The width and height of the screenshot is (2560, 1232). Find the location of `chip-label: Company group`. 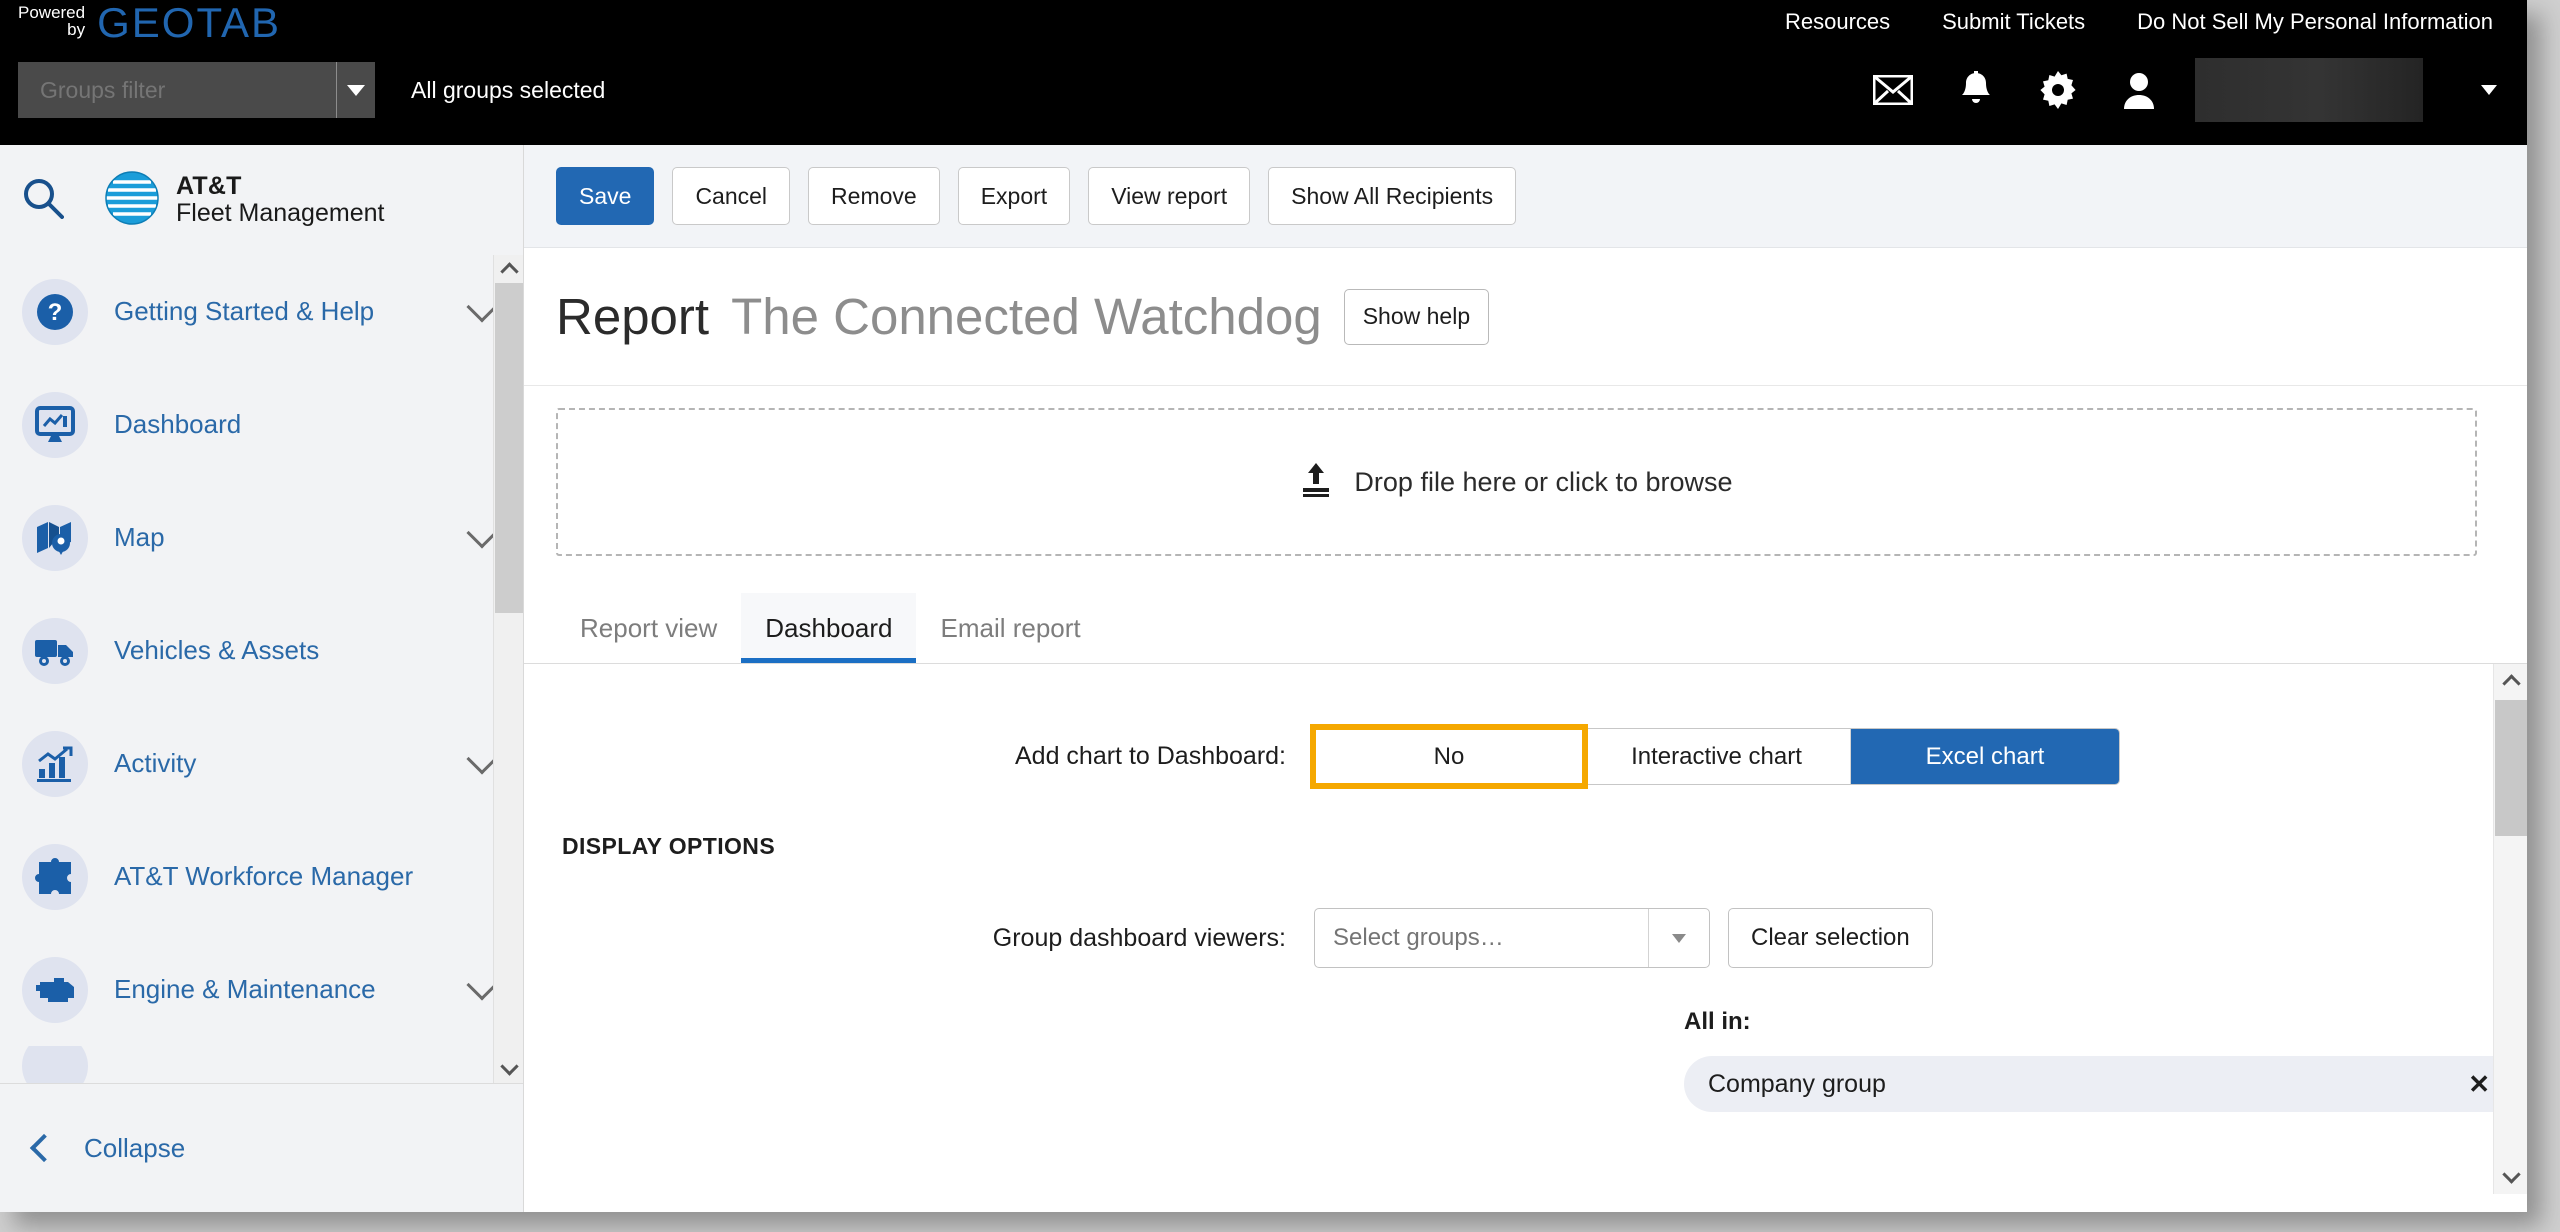

chip-label: Company group is located at coordinates (1797, 1083).